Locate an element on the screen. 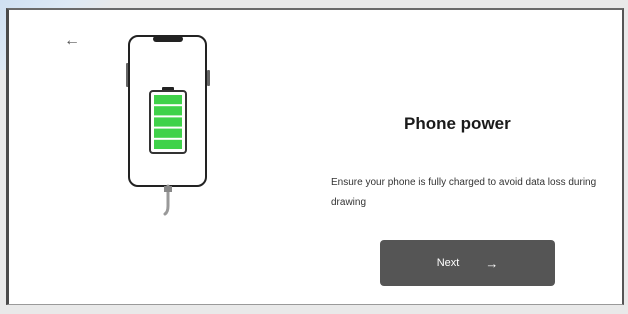  cable-connector is located at coordinates (168, 189).